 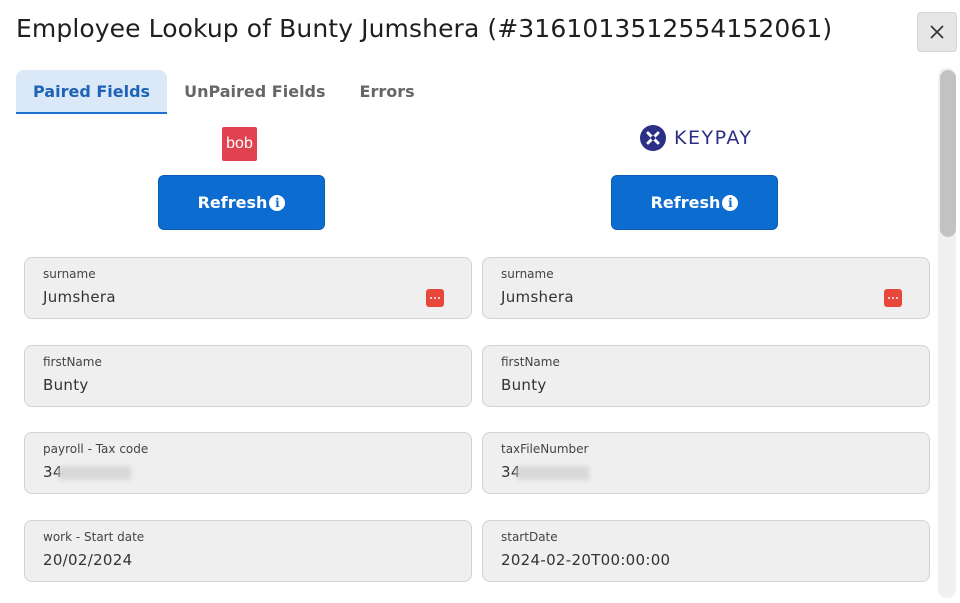 What do you see at coordinates (88, 560) in the screenshot?
I see `field-value: 20/02/2024` at bounding box center [88, 560].